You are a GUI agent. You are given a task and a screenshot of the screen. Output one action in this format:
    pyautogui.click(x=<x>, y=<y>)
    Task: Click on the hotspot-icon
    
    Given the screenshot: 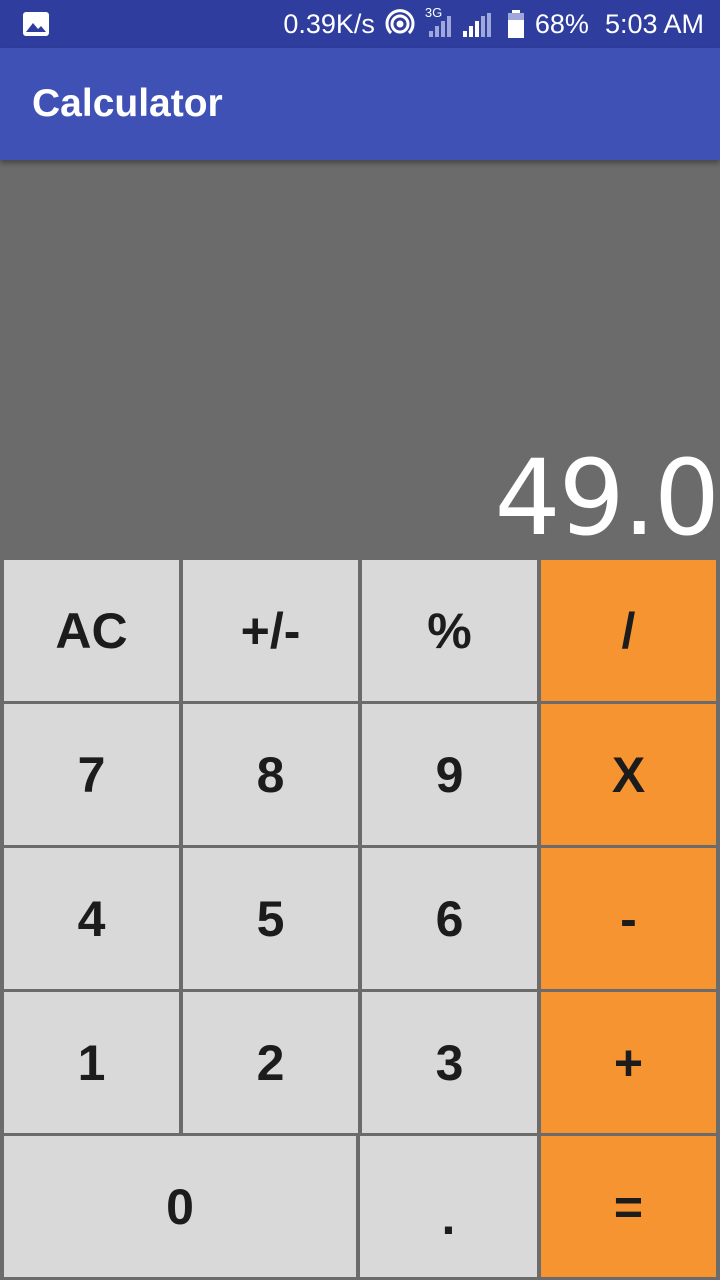 What is the action you would take?
    pyautogui.click(x=400, y=22)
    